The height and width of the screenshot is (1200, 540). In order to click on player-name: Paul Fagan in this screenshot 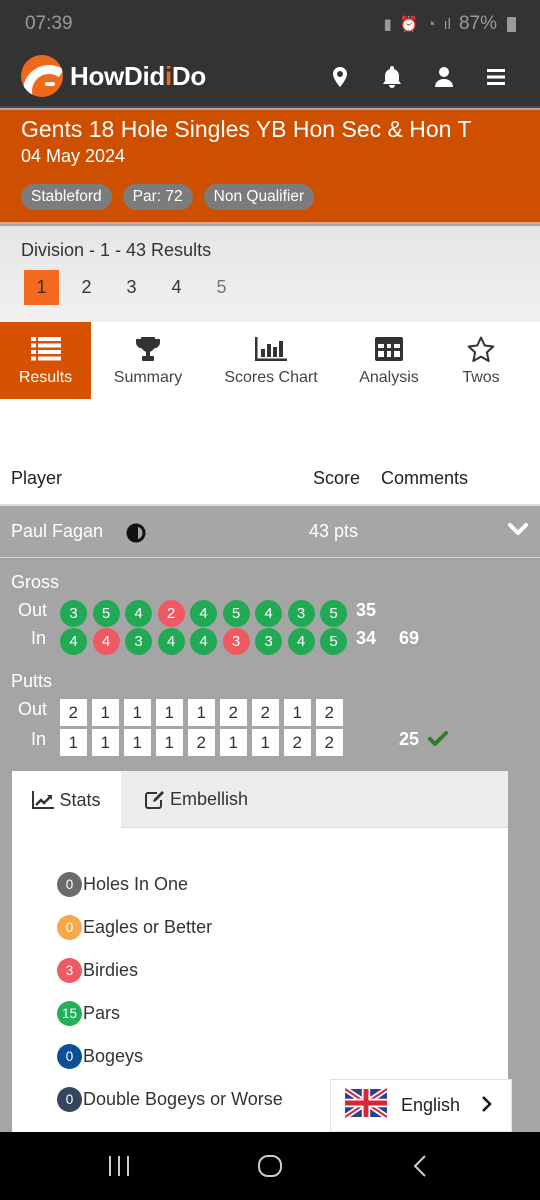, I will do `click(57, 531)`.